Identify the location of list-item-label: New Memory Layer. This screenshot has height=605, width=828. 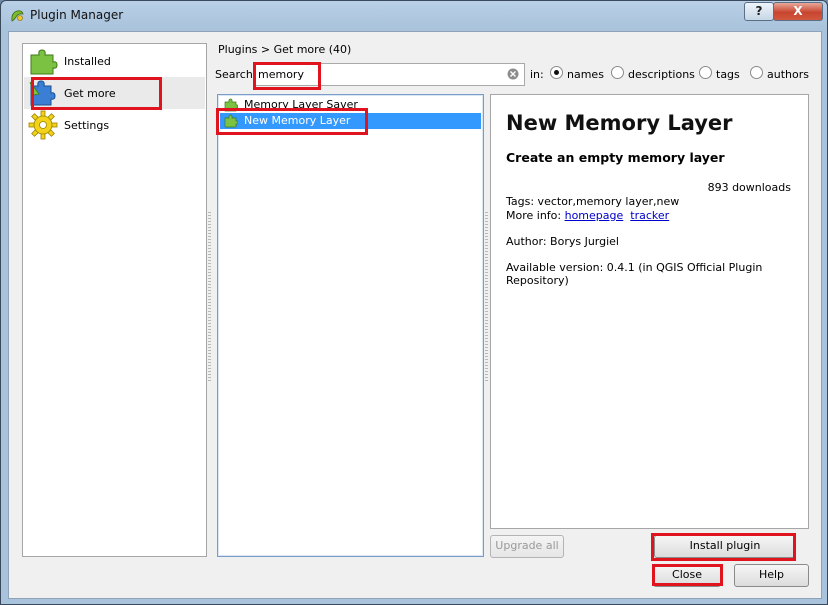
(297, 120).